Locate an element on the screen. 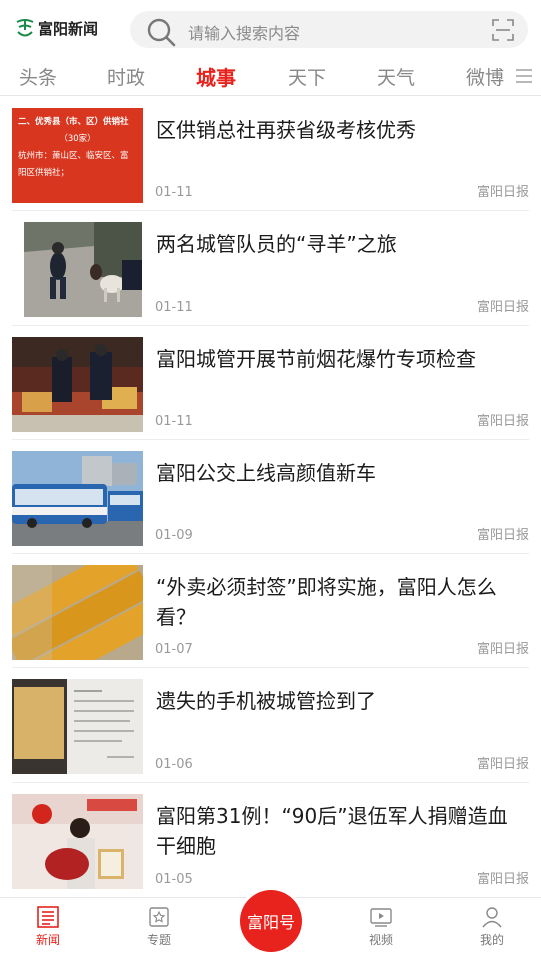  logo-text: 富阳新闻 is located at coordinates (68, 28).